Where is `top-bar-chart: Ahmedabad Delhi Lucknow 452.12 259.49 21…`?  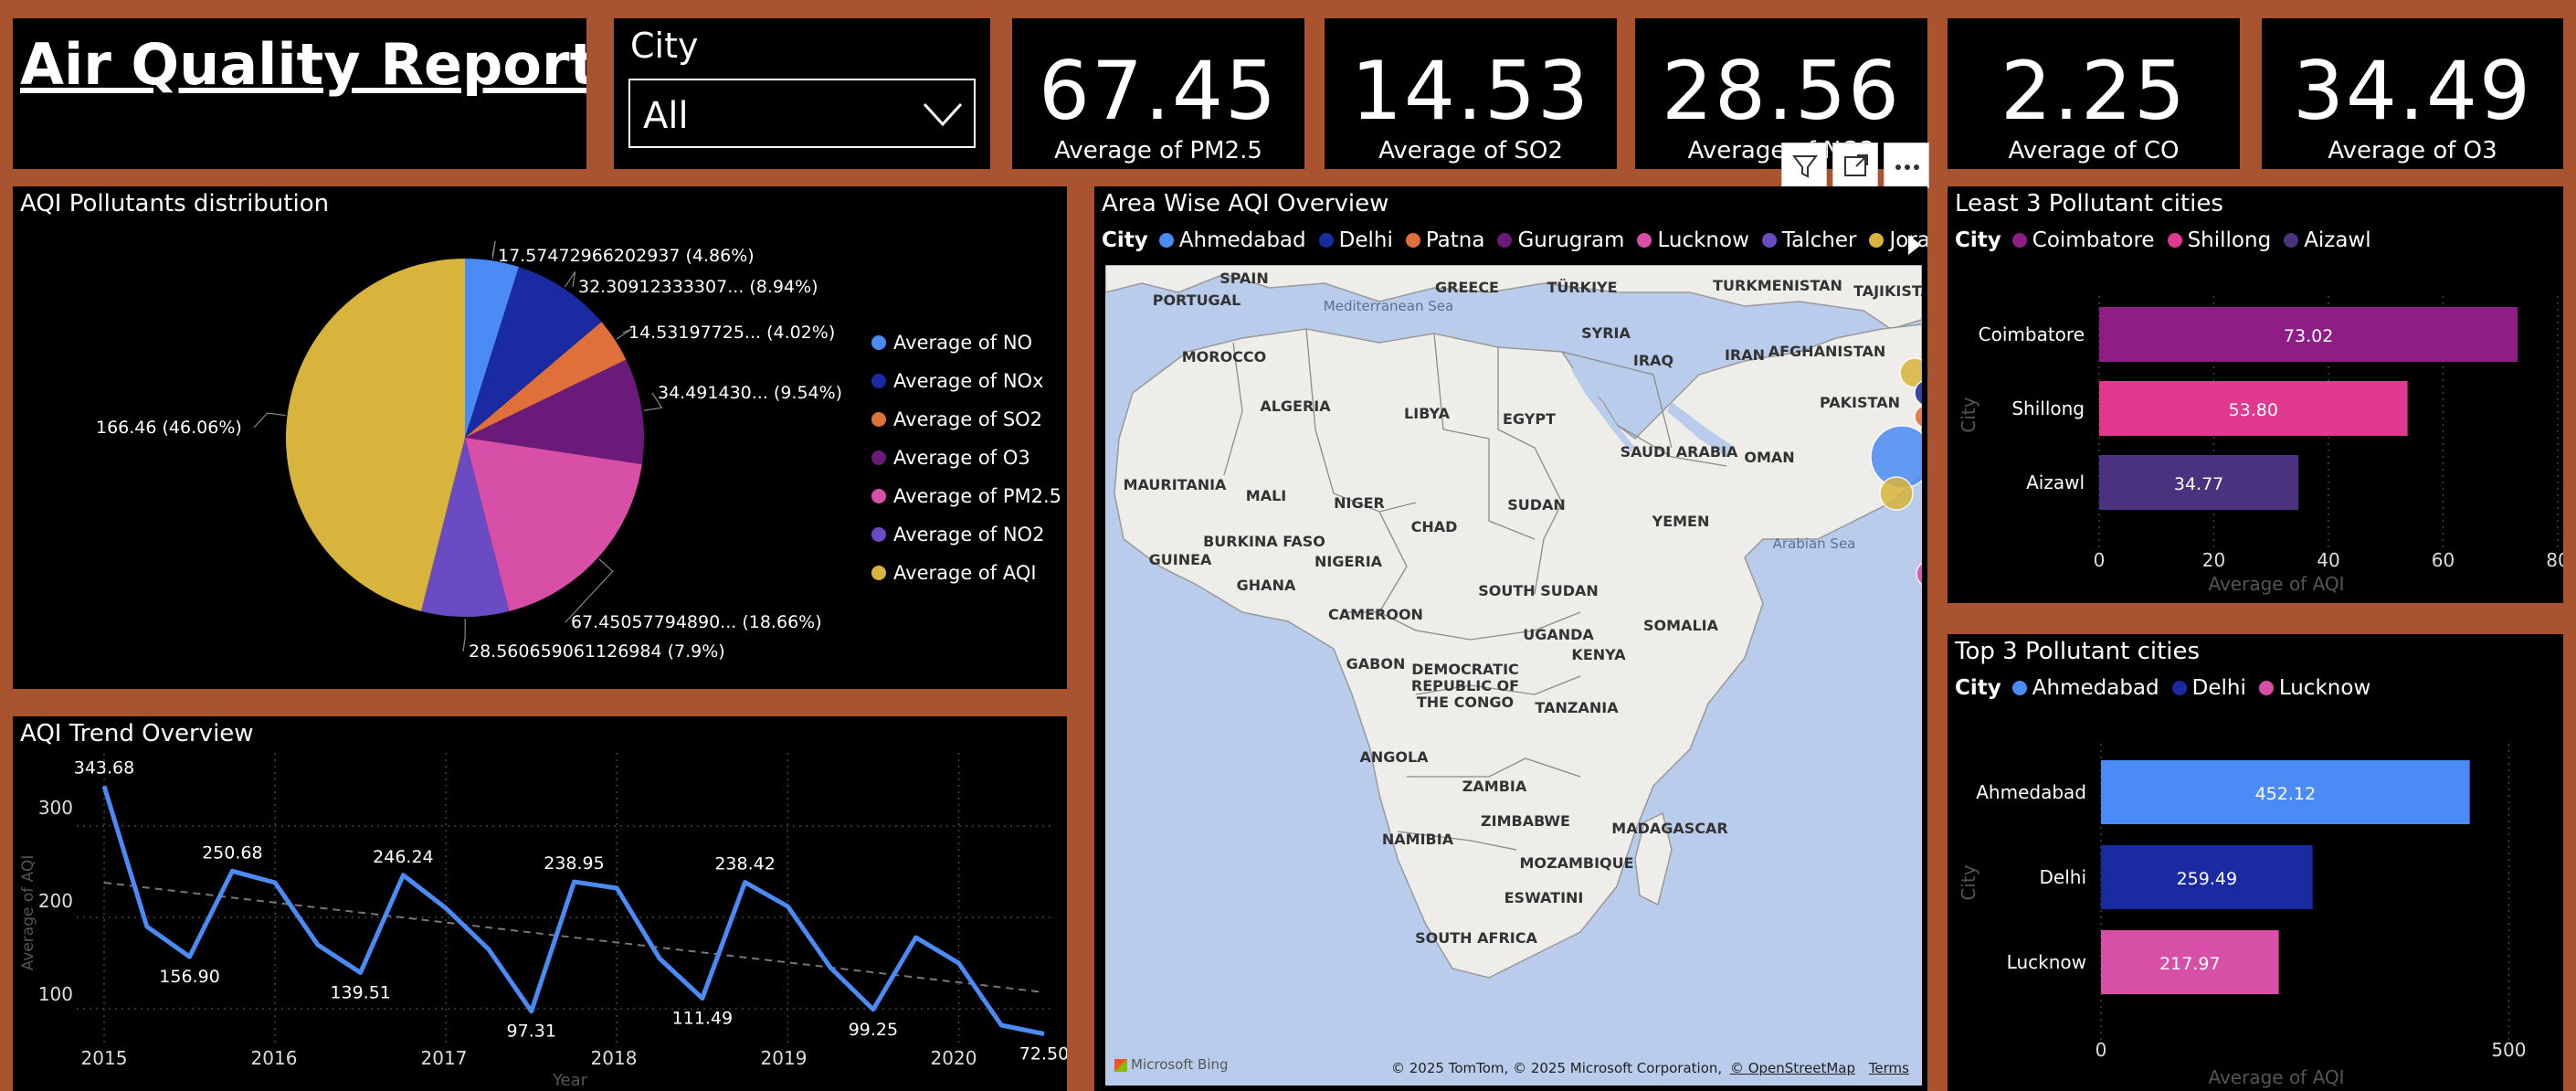
top-bar-chart: Ahmedabad Delhi Lucknow 452.12 259.49 21… is located at coordinates (2242, 916).